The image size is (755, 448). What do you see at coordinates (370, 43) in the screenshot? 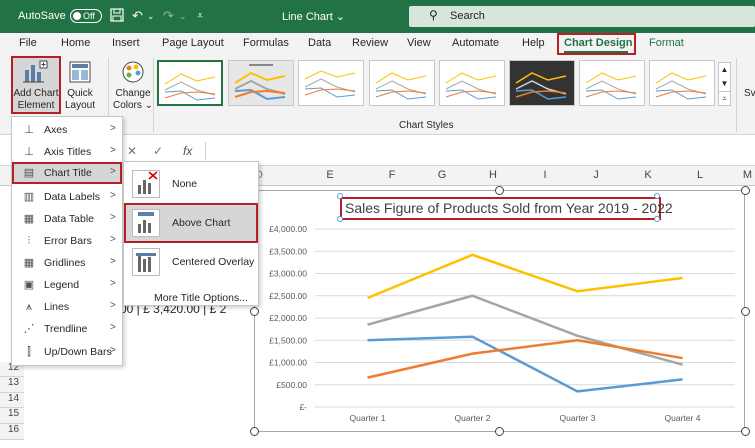
I see `tab-review: Review` at bounding box center [370, 43].